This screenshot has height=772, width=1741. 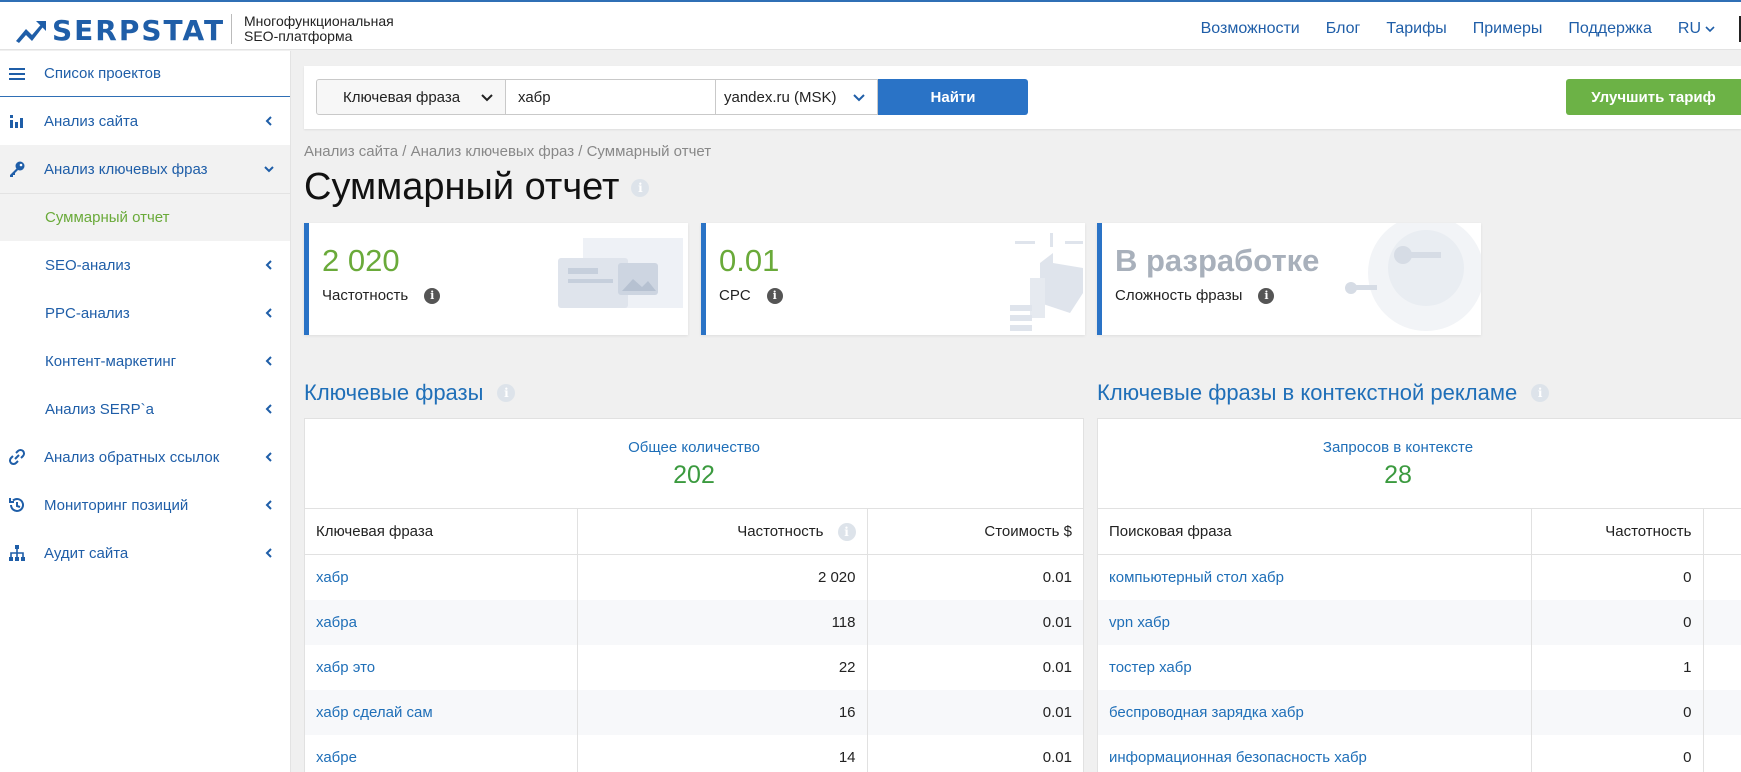 I want to click on column-header-volume: Частотность i, so click(x=721, y=531).